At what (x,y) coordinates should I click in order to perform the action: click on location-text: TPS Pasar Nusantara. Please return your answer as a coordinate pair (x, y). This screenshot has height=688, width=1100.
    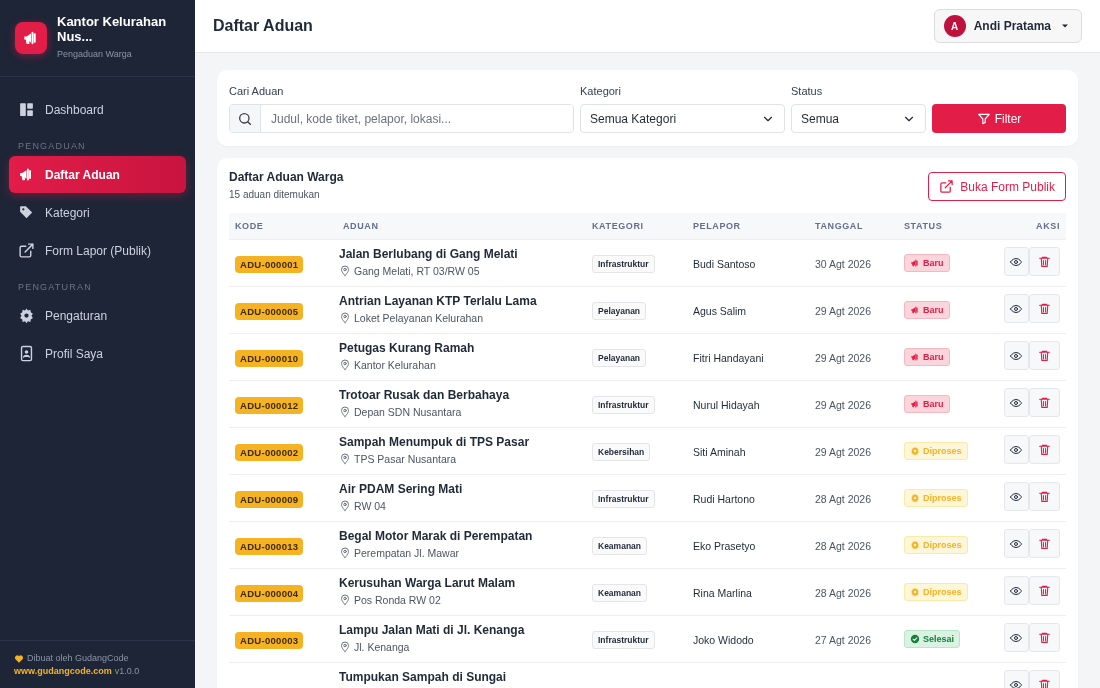
    Looking at the image, I should click on (405, 459).